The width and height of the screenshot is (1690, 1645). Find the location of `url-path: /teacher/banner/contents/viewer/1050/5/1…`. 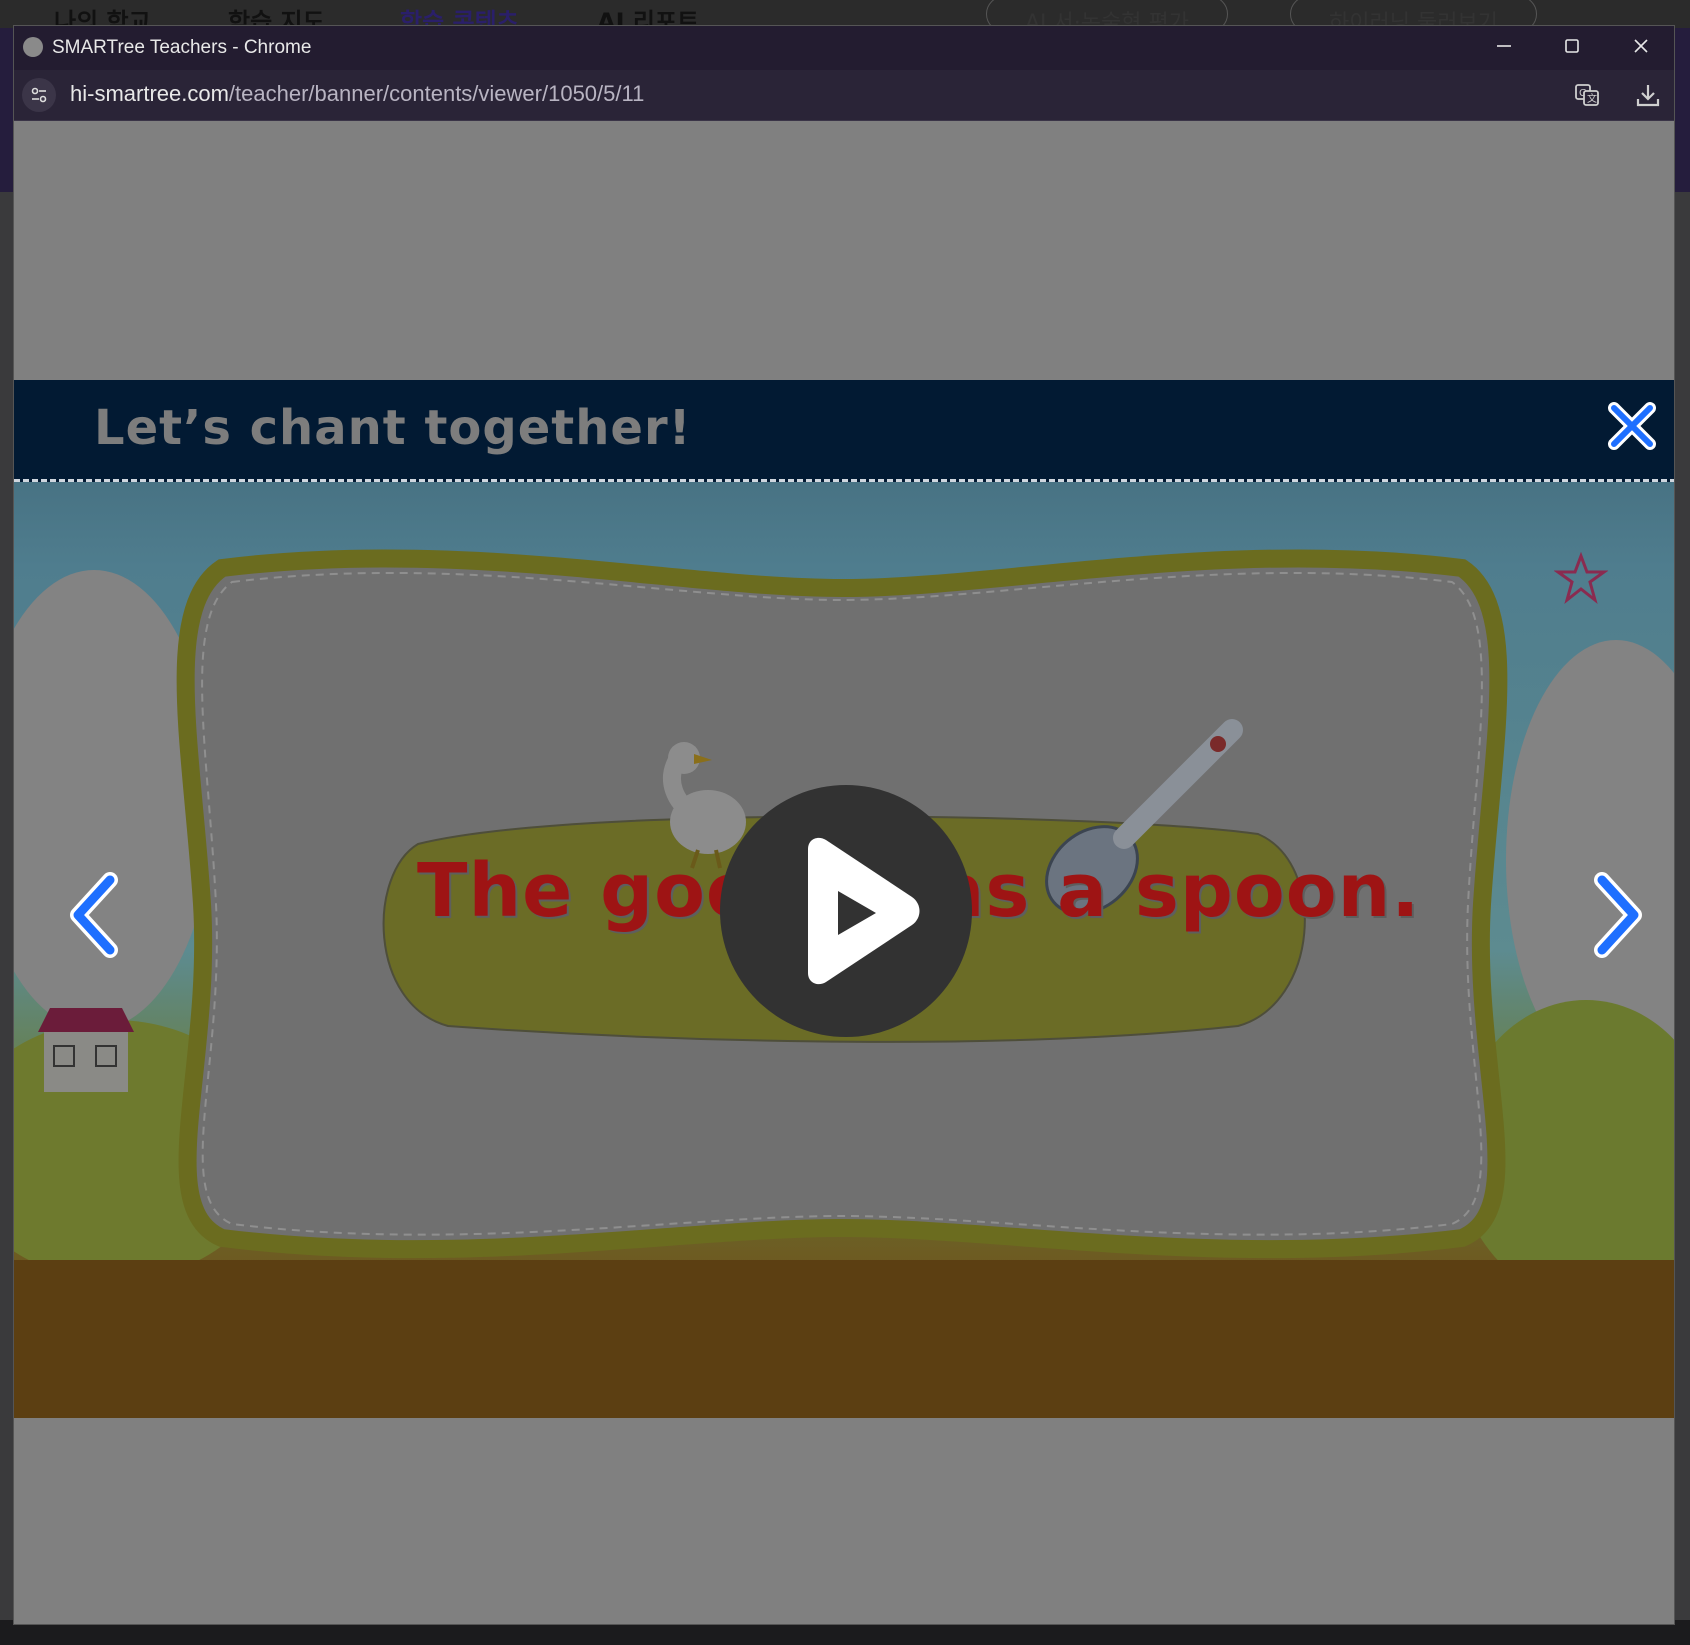

url-path: /teacher/banner/contents/viewer/1050/5/1… is located at coordinates (436, 93).